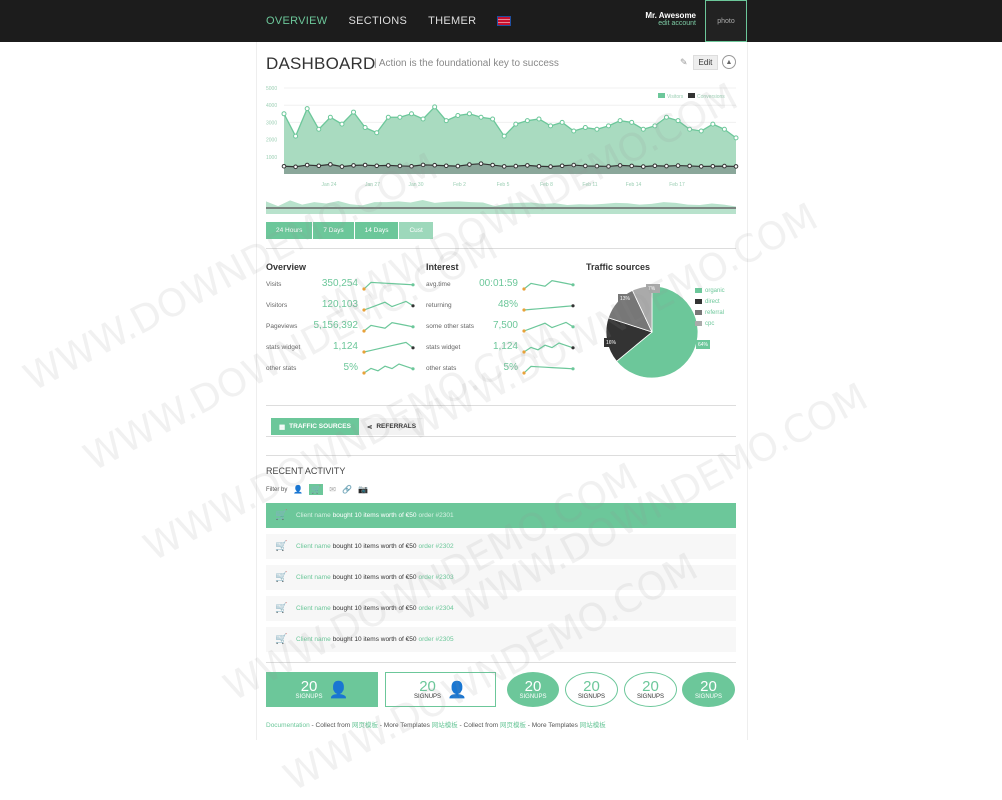  What do you see at coordinates (436, 515) in the screenshot?
I see `order-link: order #2301` at bounding box center [436, 515].